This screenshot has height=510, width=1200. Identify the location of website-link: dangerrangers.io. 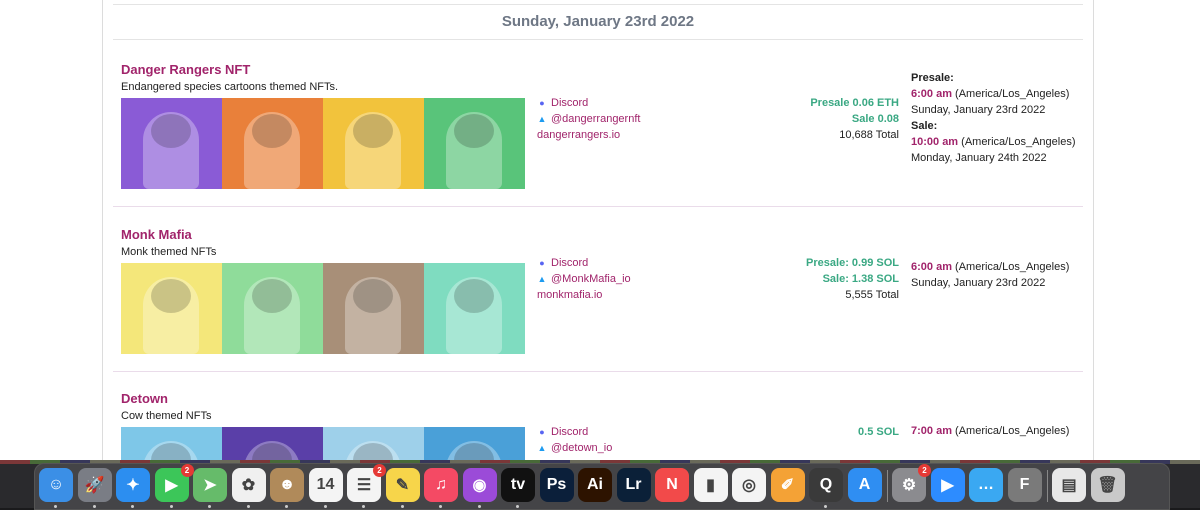
(588, 135).